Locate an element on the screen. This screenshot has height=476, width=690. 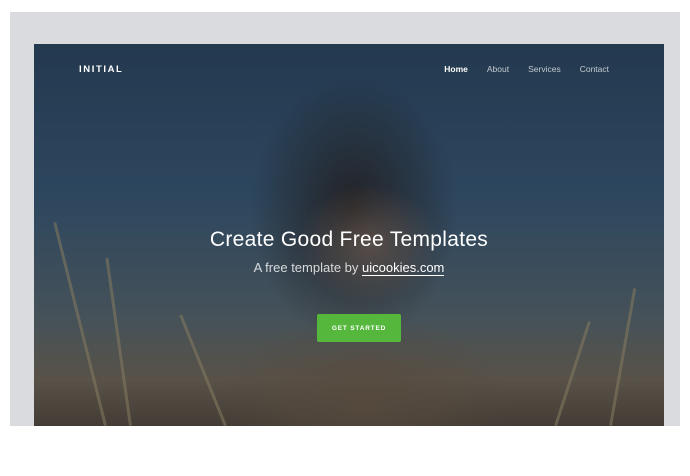
brand-logo: INITIAL is located at coordinates (101, 69).